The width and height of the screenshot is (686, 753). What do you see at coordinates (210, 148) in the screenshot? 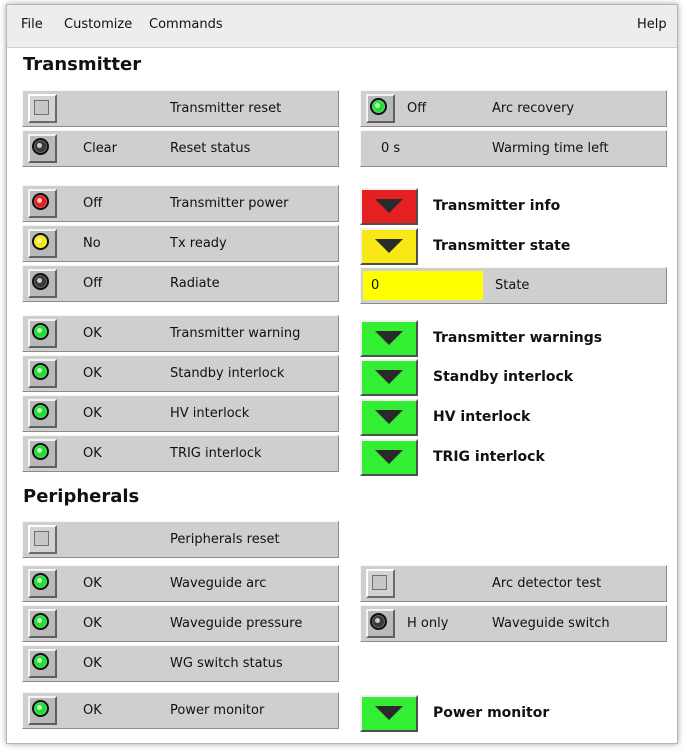
I see `reset-status-label: Reset status` at bounding box center [210, 148].